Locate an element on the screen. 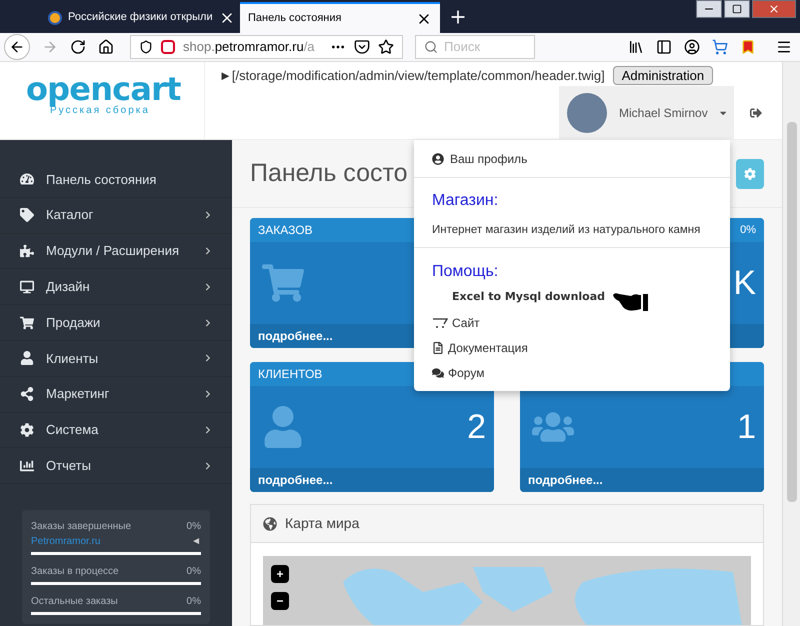  sidebar-icon is located at coordinates (664, 47).